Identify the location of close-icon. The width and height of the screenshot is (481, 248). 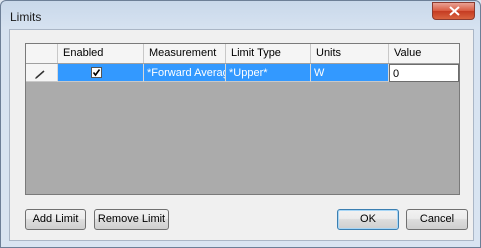
(454, 11).